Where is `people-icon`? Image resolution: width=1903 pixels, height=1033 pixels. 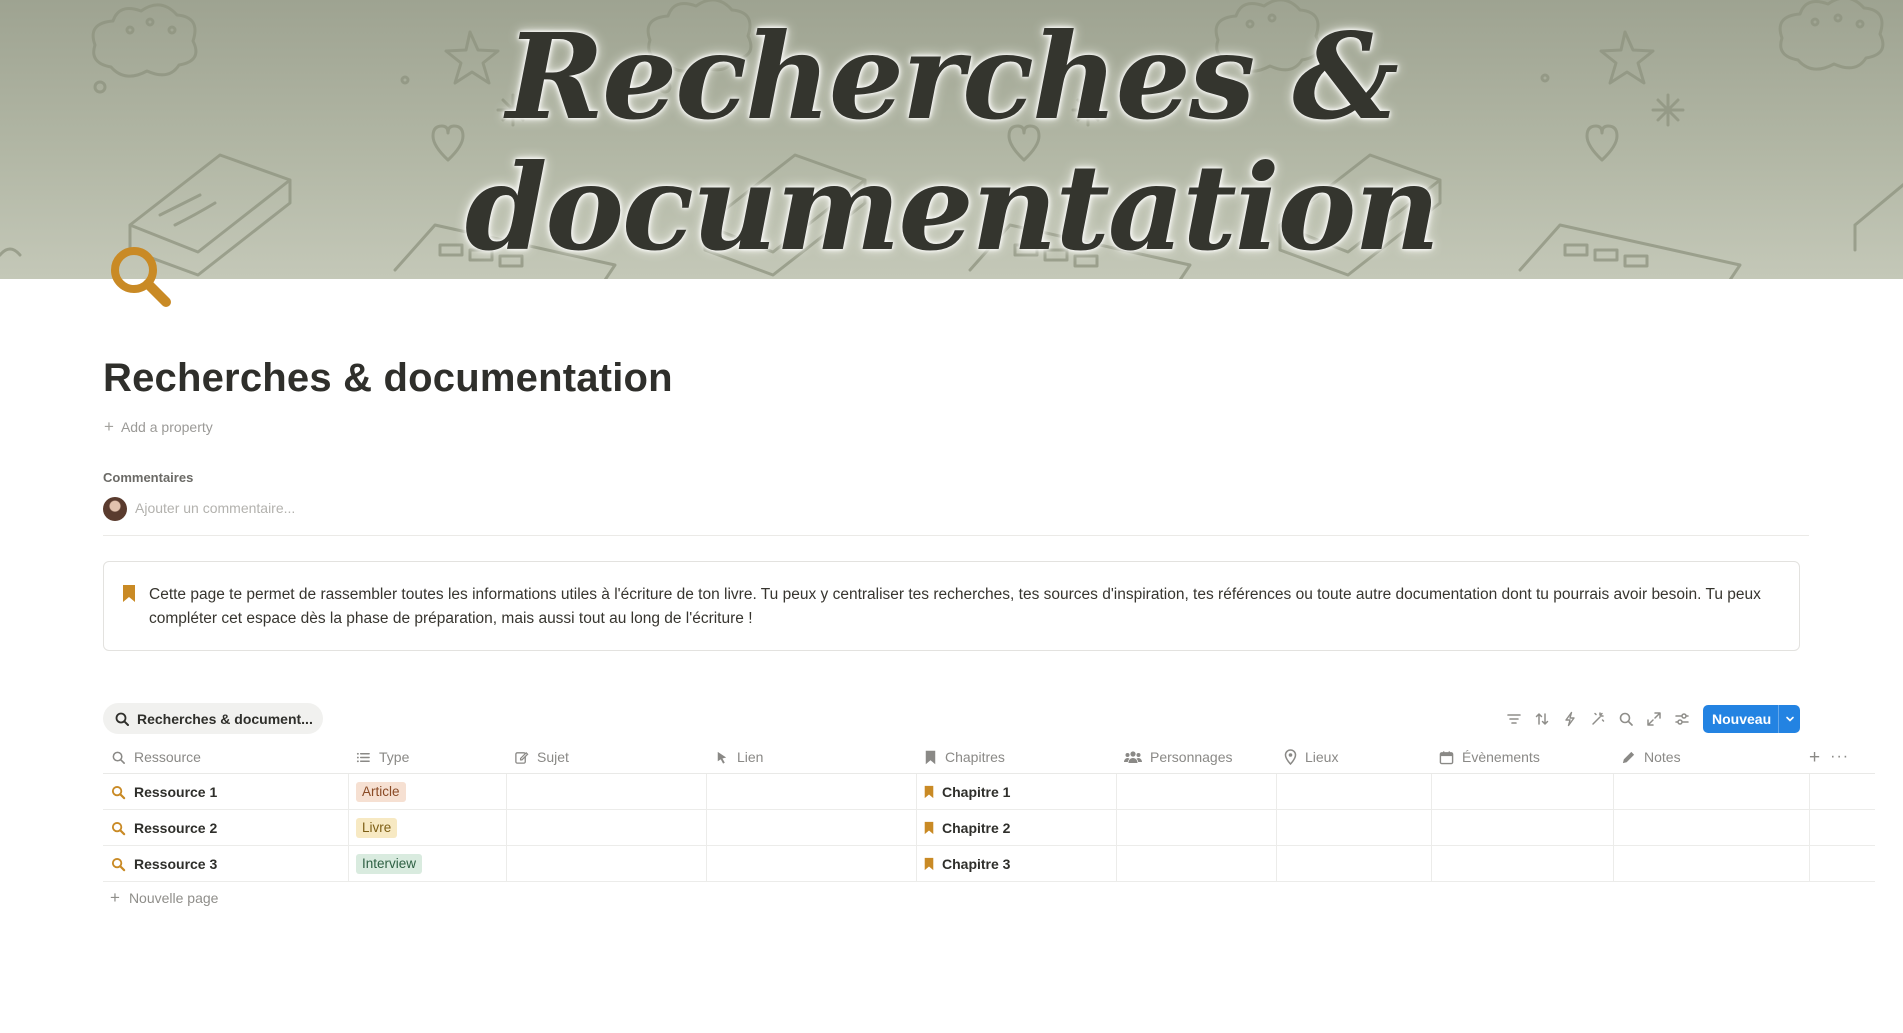 people-icon is located at coordinates (1133, 756).